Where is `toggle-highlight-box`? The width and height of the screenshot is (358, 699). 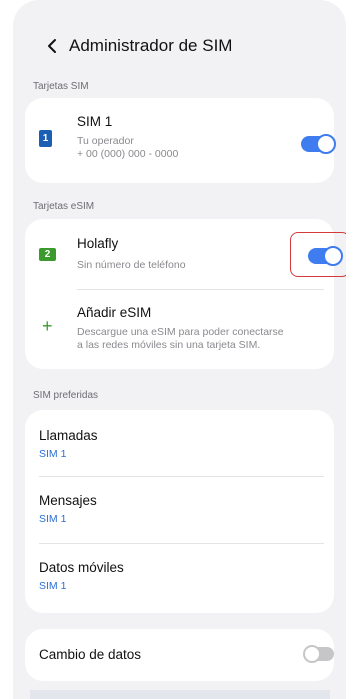
toggle-highlight-box is located at coordinates (318, 254).